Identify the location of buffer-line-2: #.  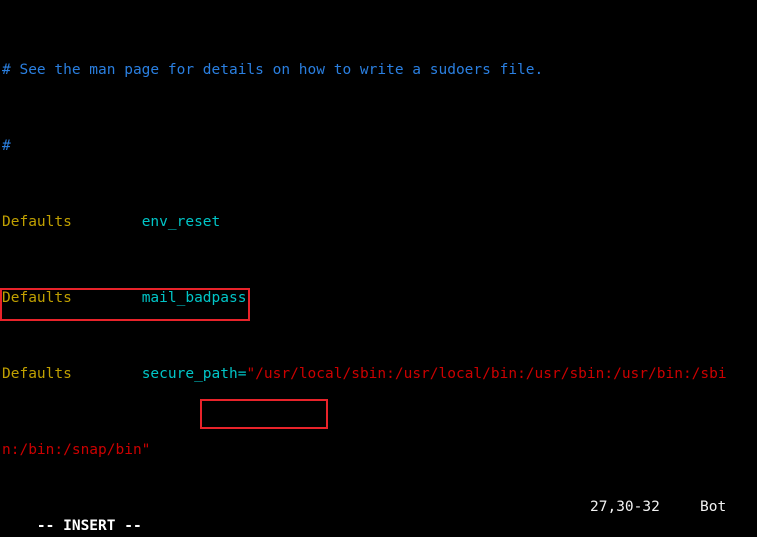
(379, 146).